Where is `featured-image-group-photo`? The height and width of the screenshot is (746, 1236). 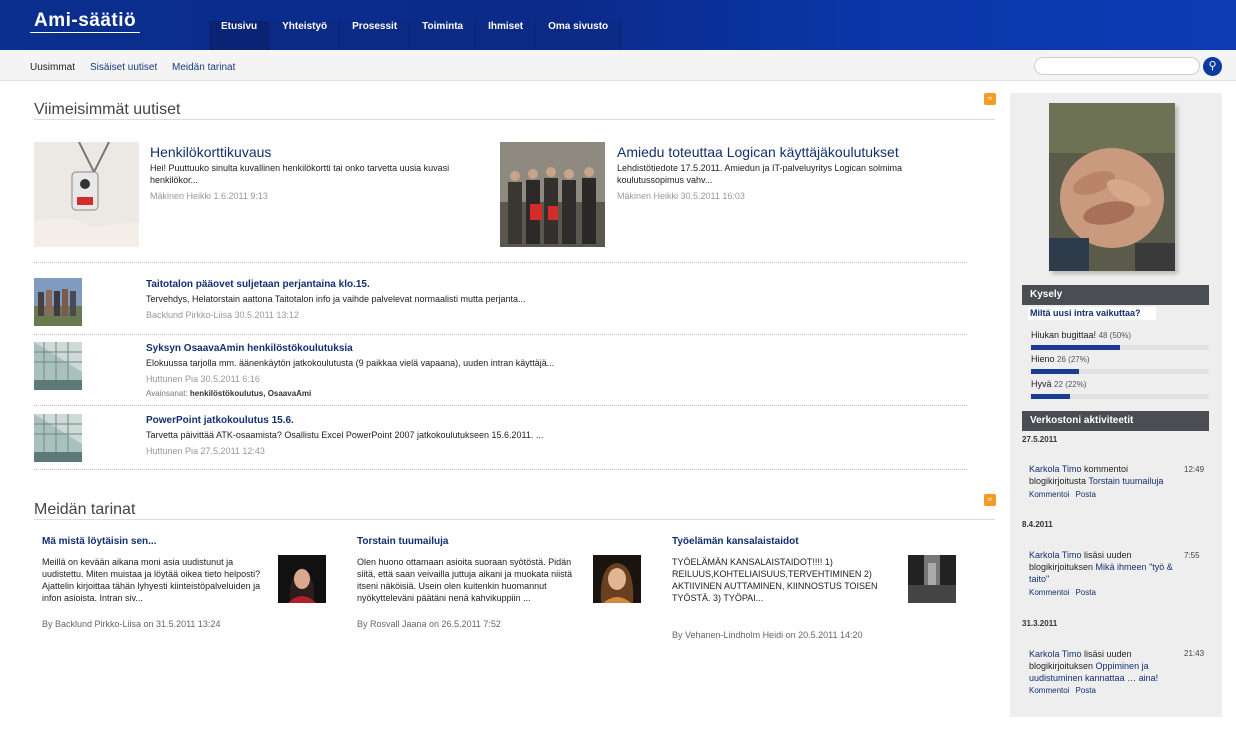
featured-image-group-photo is located at coordinates (552, 194).